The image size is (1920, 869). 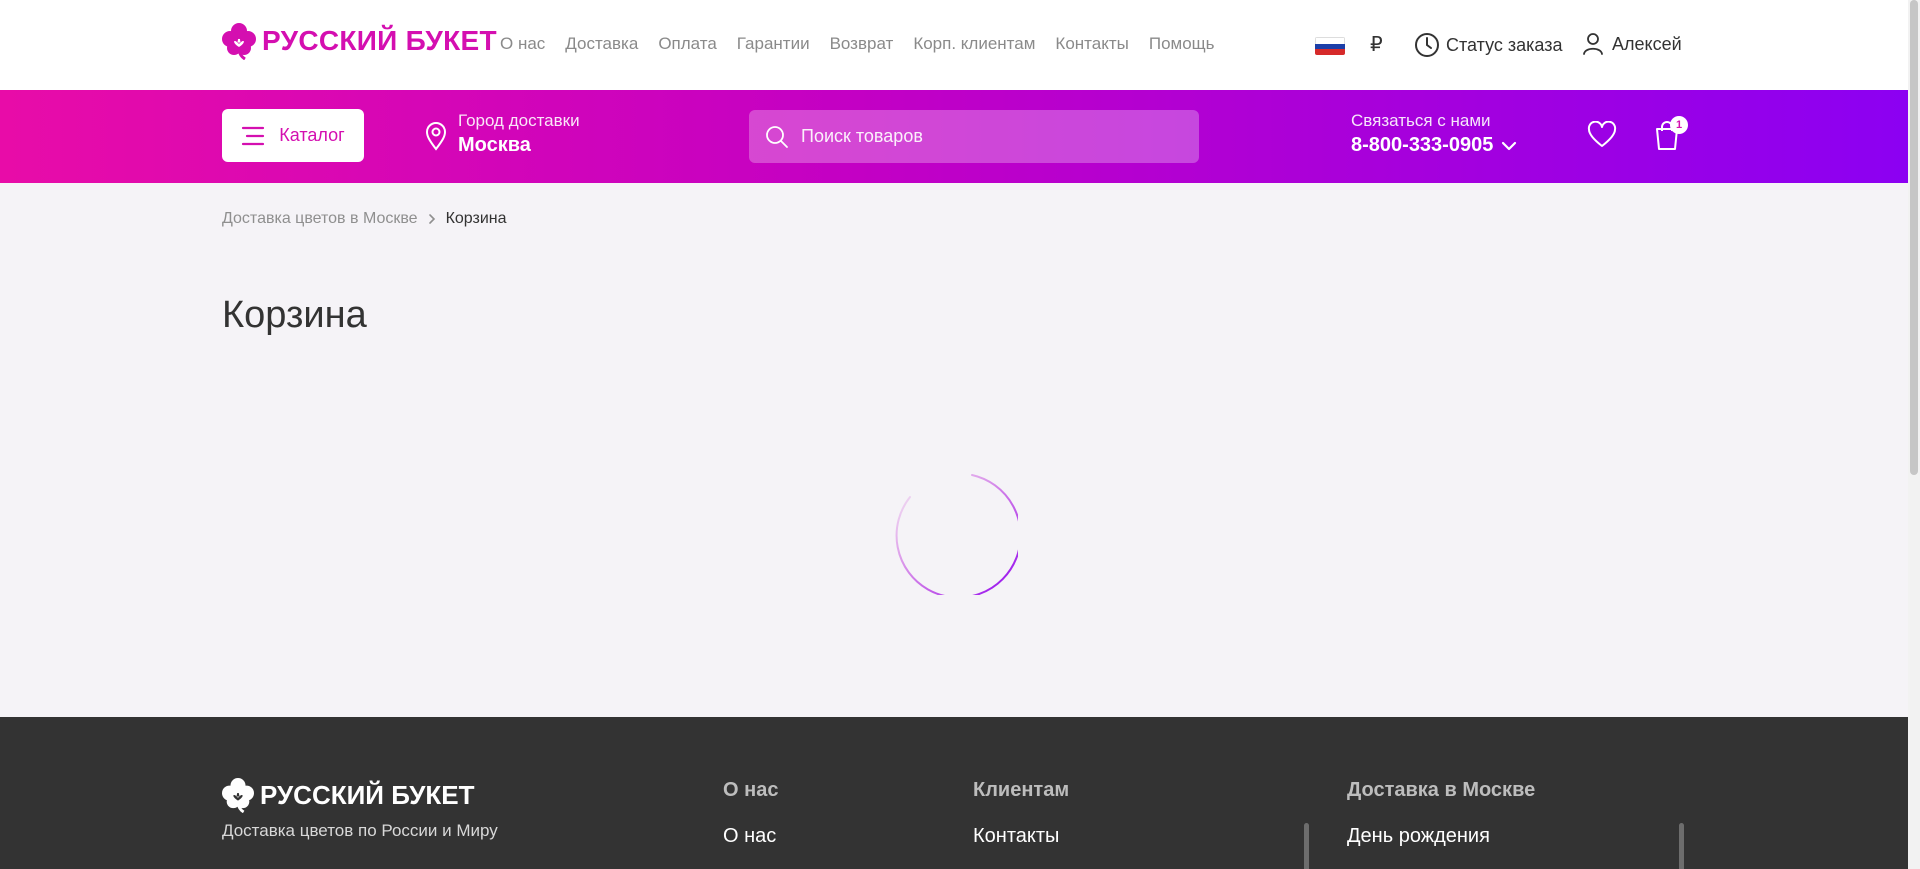 I want to click on cart-count-badge: 1, so click(x=1679, y=125).